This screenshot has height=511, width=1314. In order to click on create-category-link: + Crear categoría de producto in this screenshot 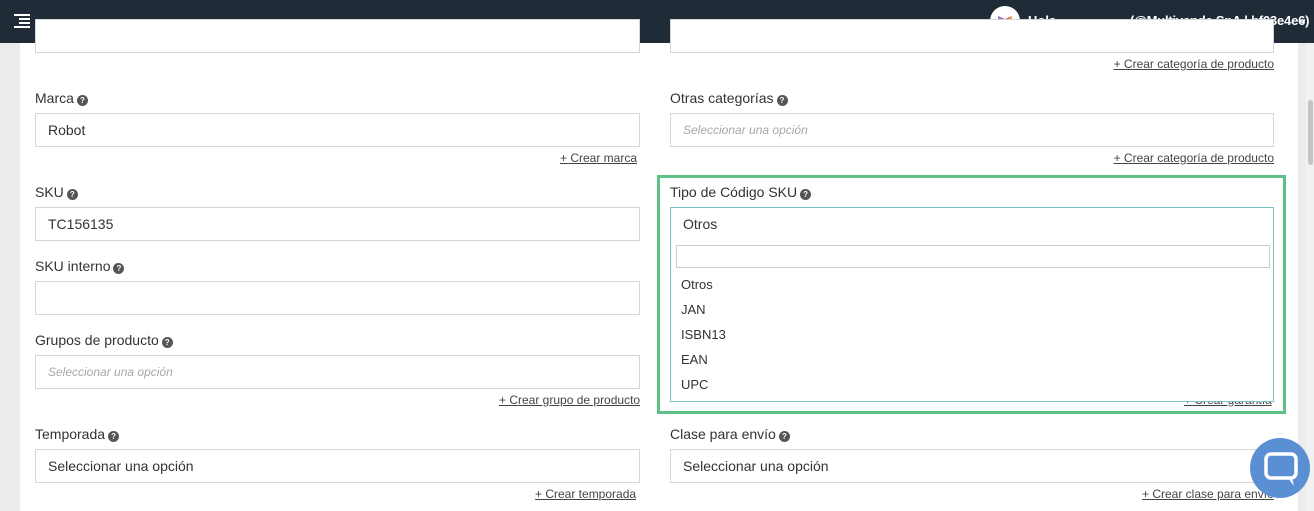, I will do `click(1194, 158)`.